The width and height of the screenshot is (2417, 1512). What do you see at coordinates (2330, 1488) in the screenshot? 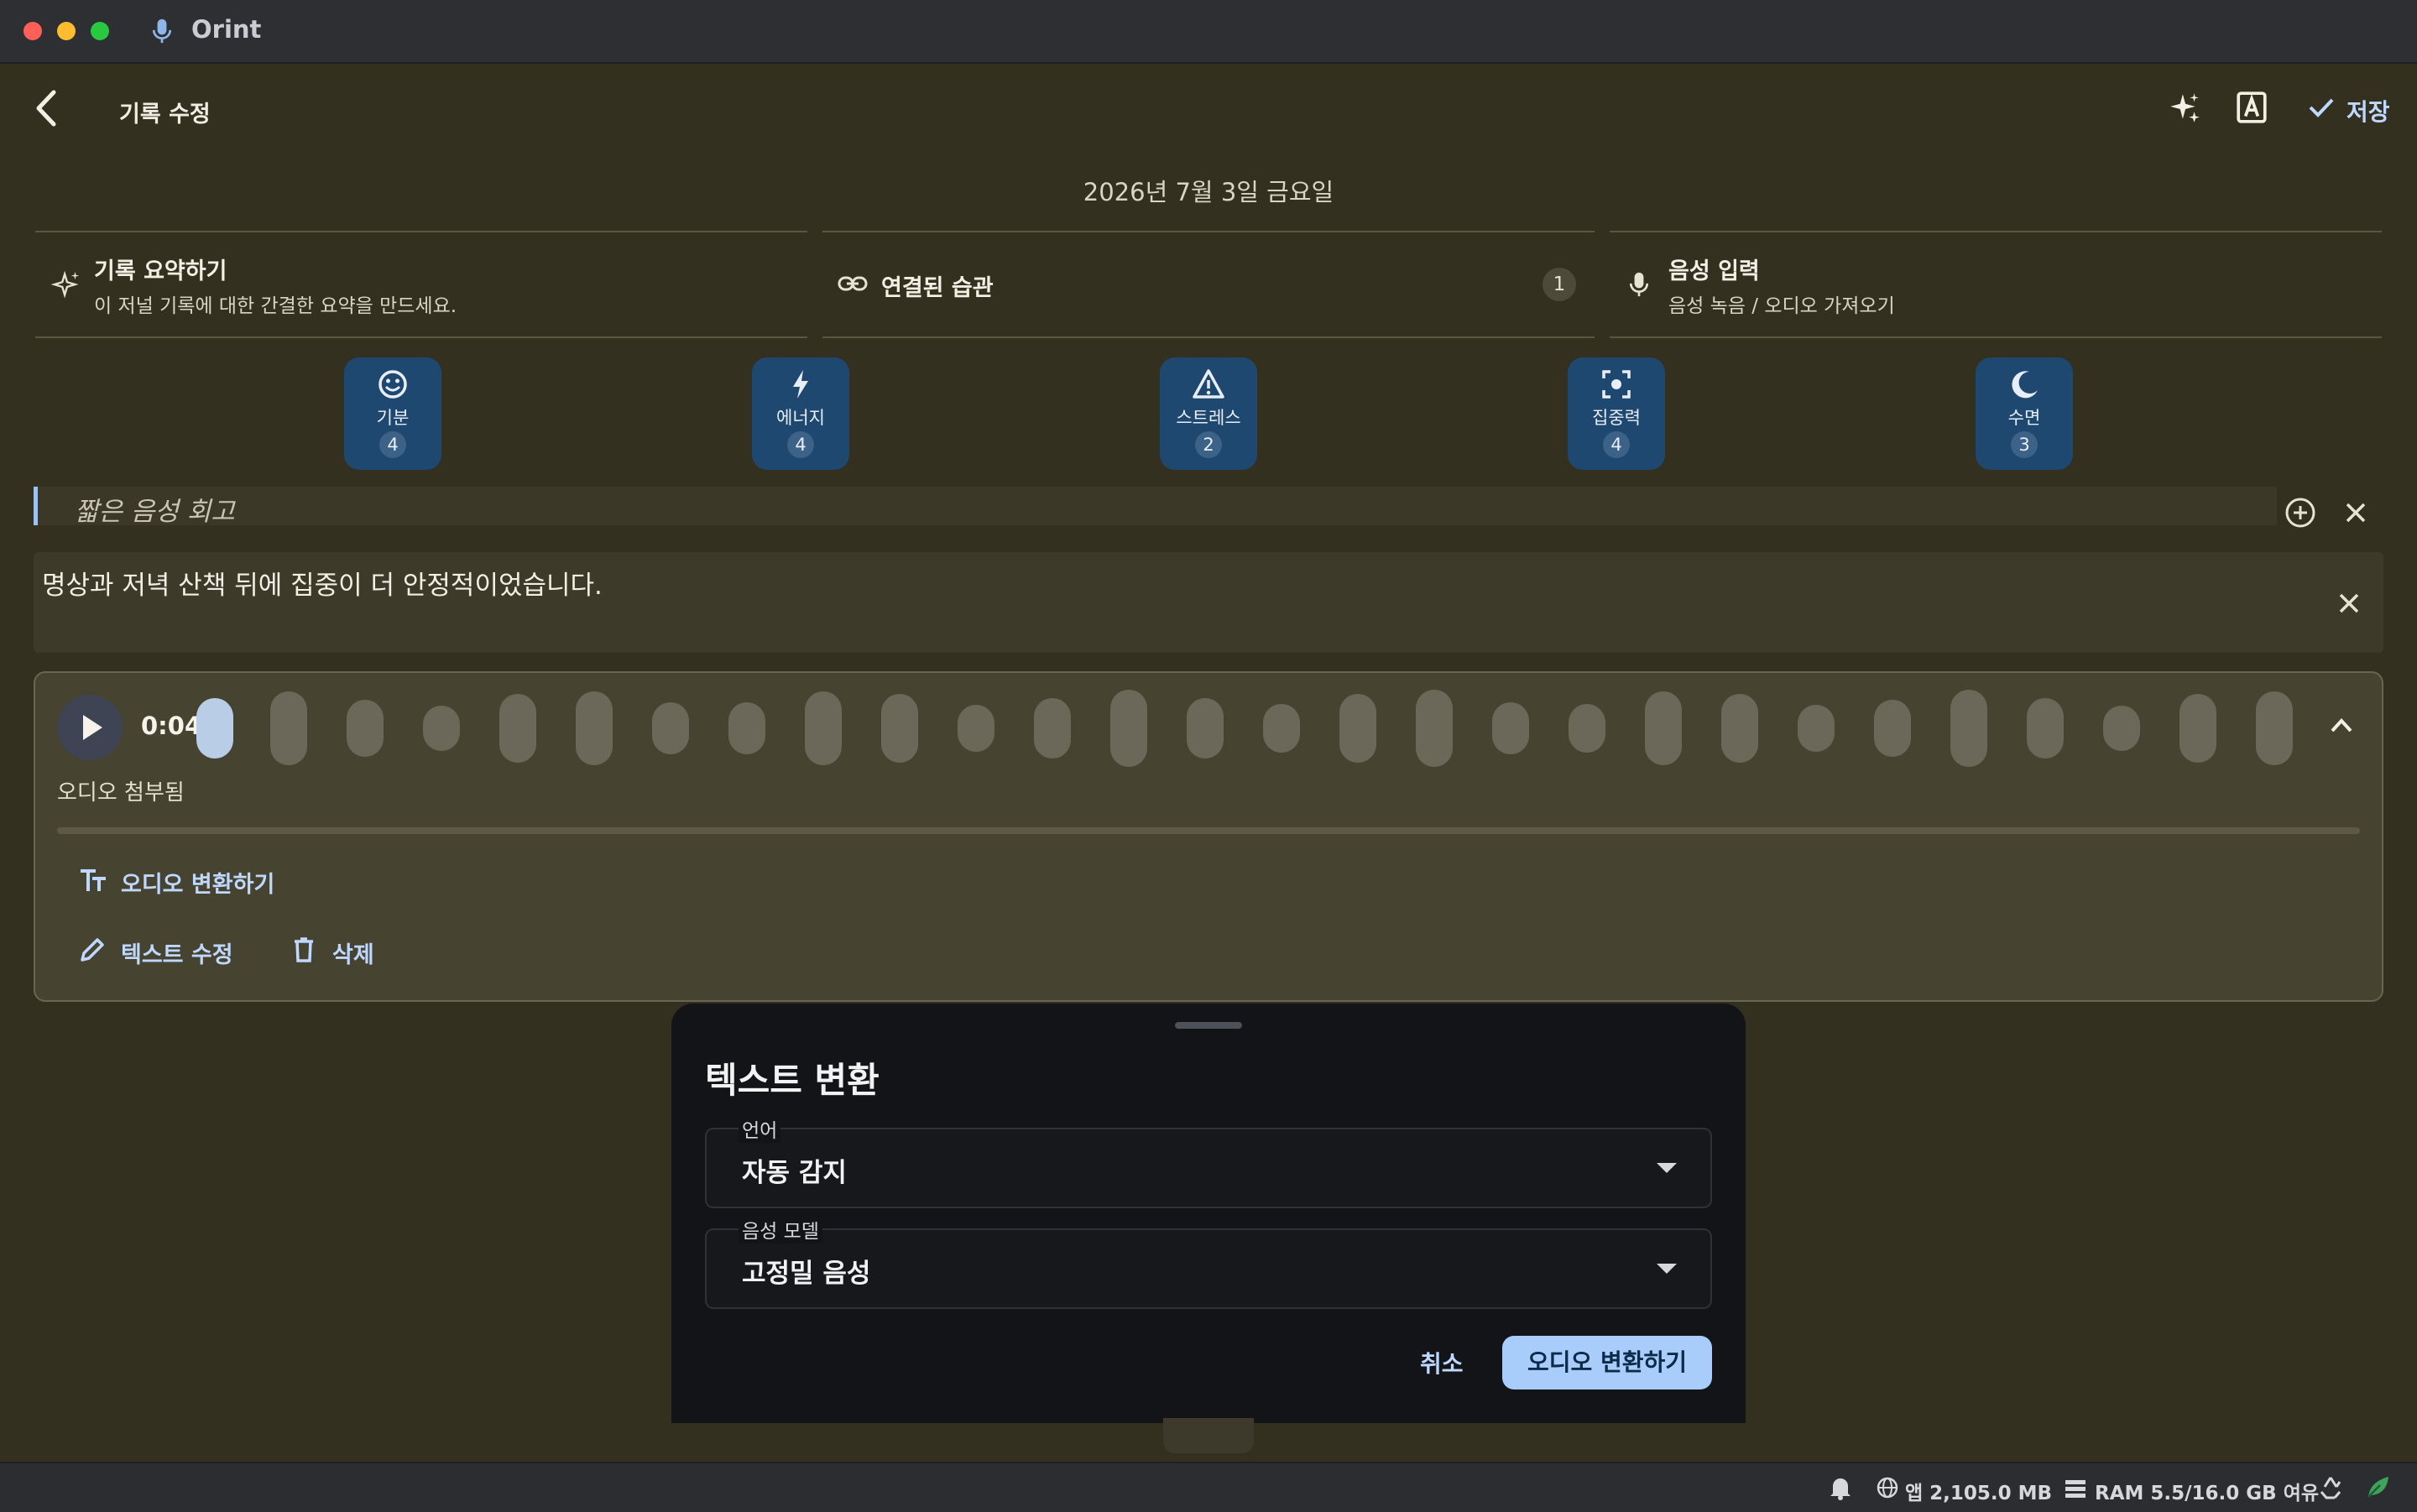
I see `recycle-icon` at bounding box center [2330, 1488].